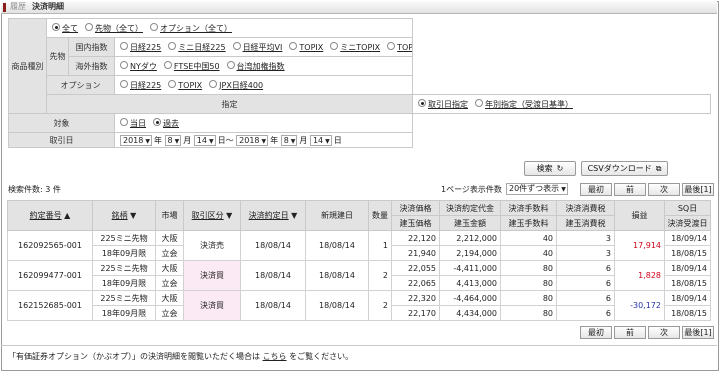 This screenshot has width=720, height=372. I want to click on contract-number-cell: 162152685-001, so click(50, 305).